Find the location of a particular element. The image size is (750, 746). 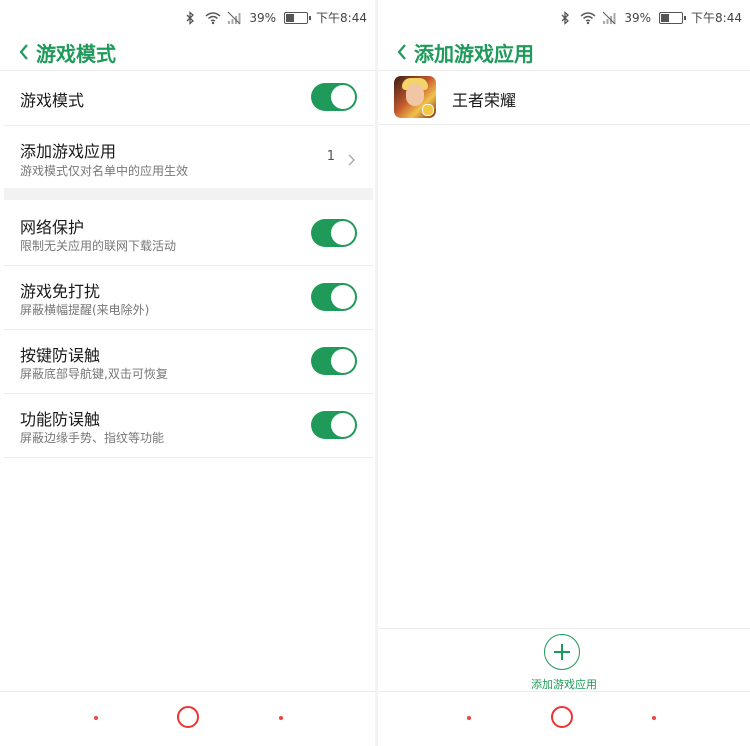

do-not-disturb-toggle is located at coordinates (334, 297).